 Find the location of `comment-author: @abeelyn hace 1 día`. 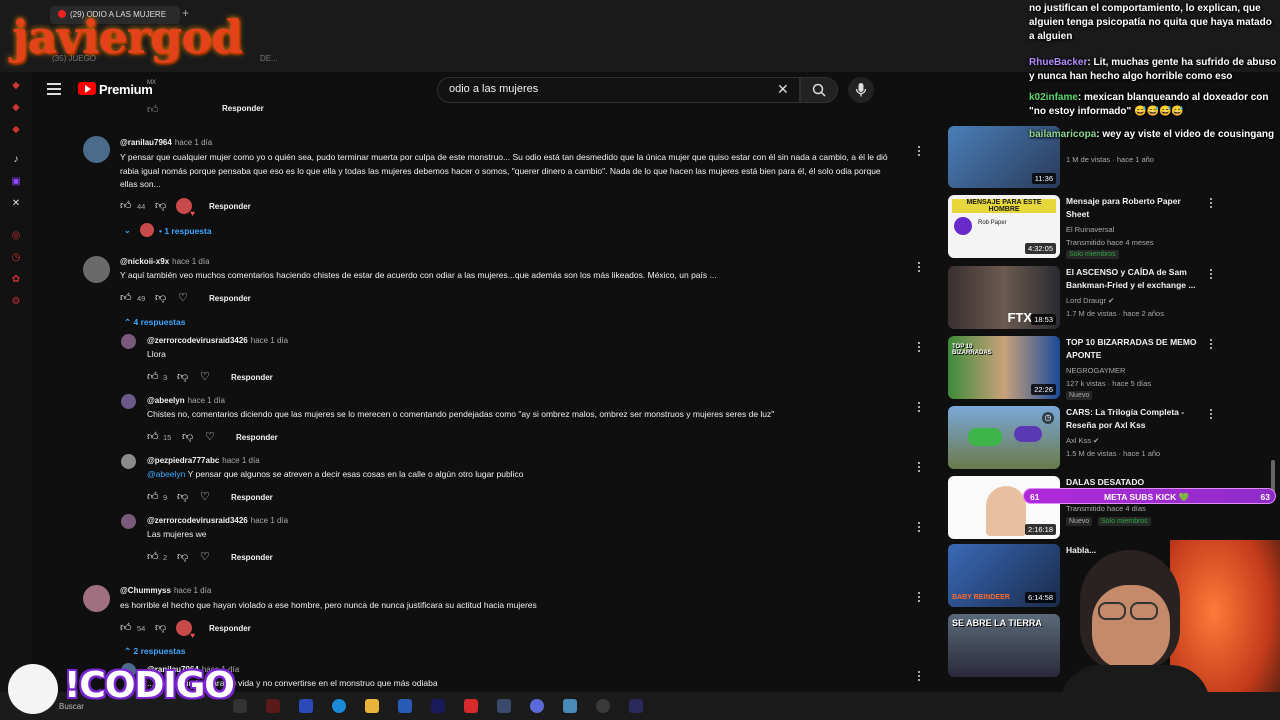

comment-author: @abeelyn hace 1 día is located at coordinates (186, 400).